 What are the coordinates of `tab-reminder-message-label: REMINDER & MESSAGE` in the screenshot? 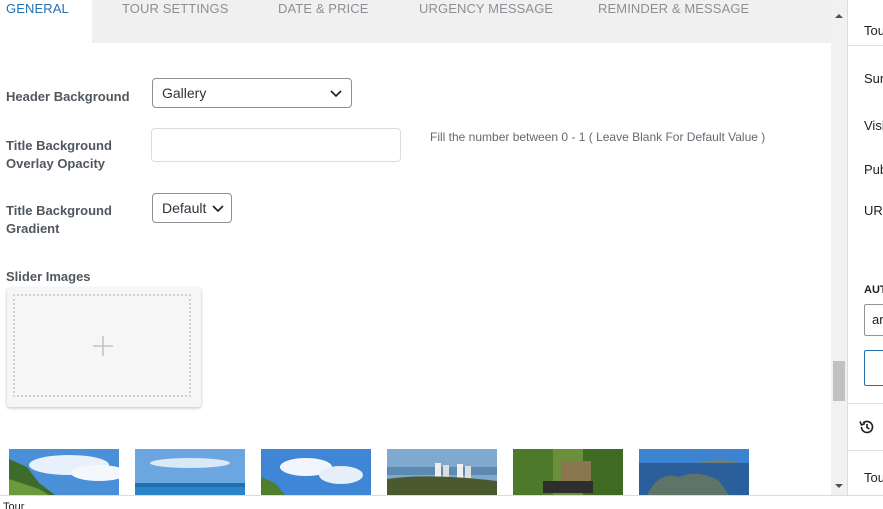 It's located at (674, 8).